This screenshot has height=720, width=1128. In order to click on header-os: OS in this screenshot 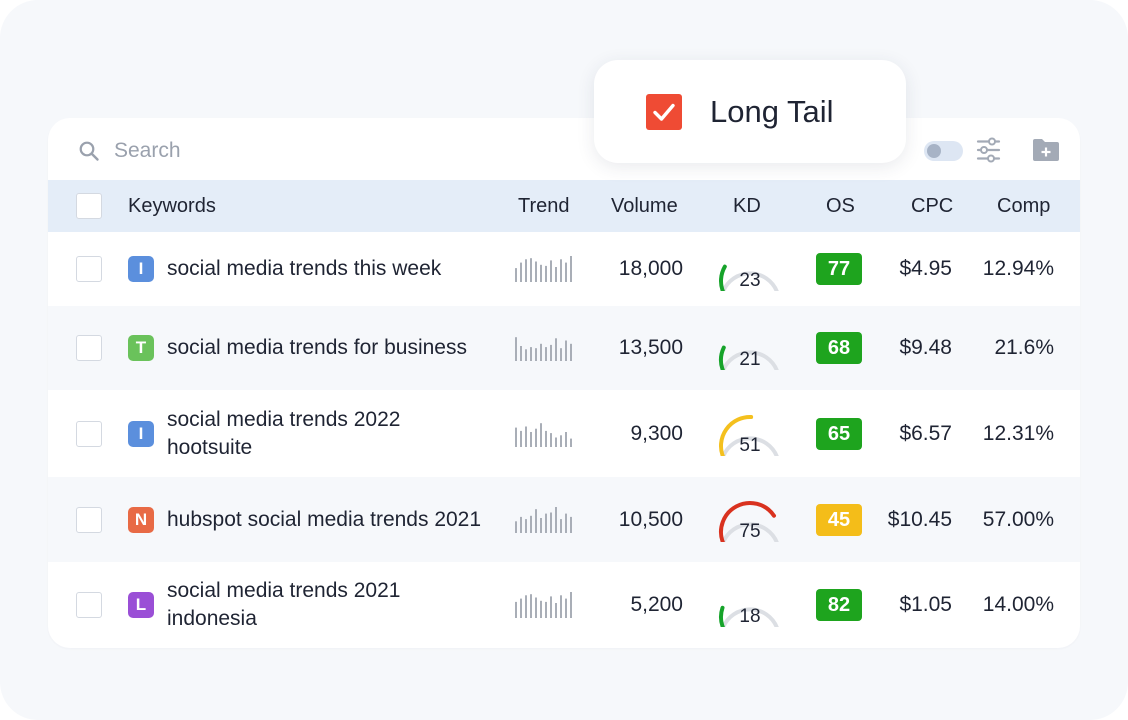, I will do `click(840, 206)`.